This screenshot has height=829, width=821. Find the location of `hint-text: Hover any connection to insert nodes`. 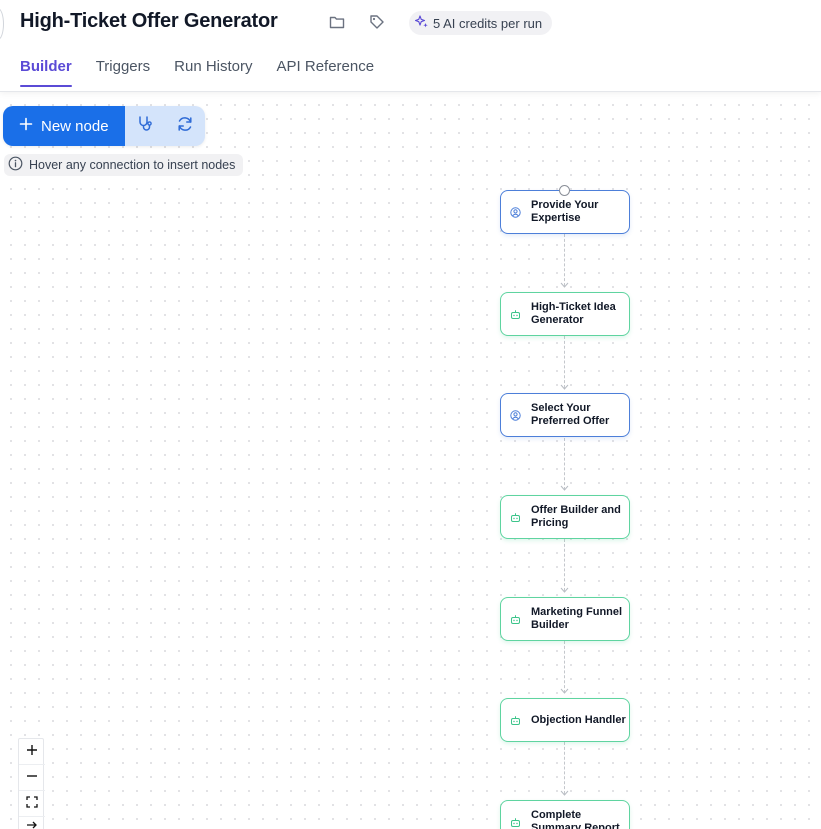

hint-text: Hover any connection to insert nodes is located at coordinates (132, 165).